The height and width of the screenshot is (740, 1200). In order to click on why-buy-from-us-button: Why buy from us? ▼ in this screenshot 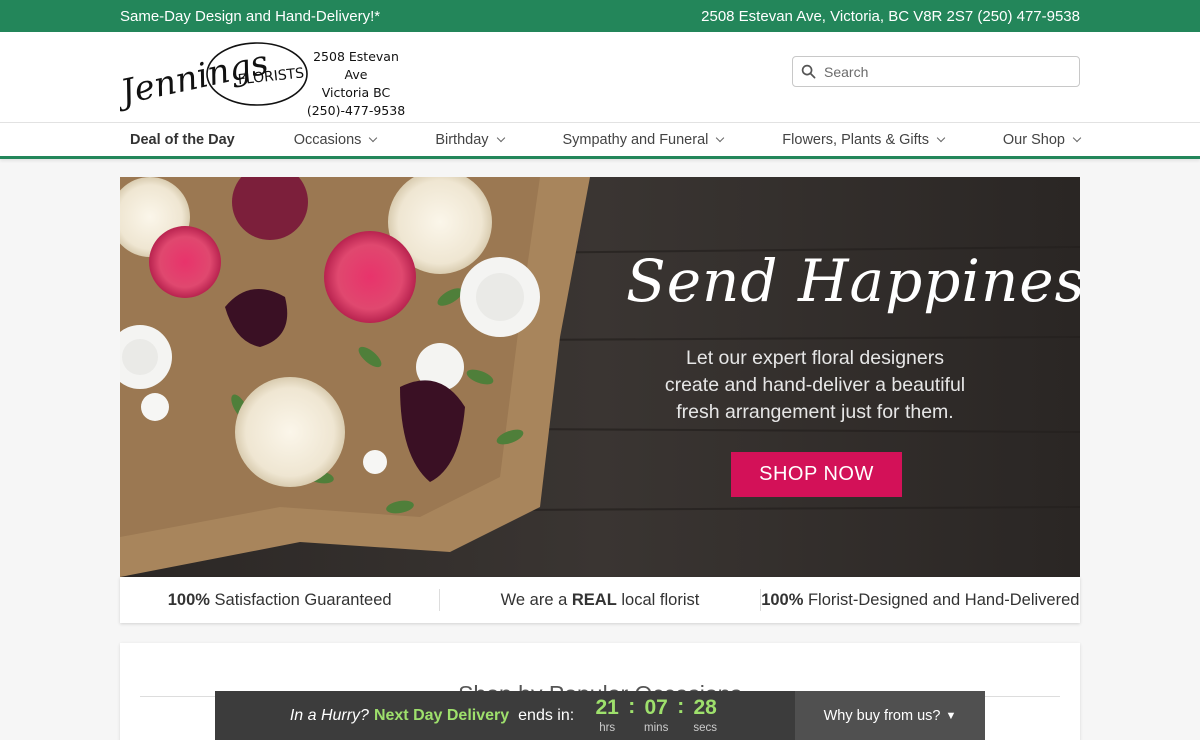, I will do `click(890, 715)`.